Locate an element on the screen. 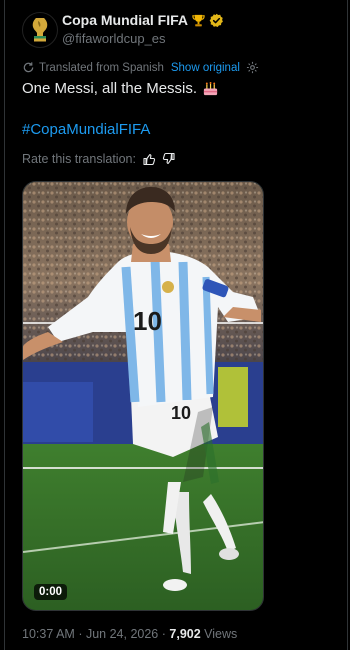 This screenshot has height=650, width=350. birthday-cake-icon is located at coordinates (210, 88).